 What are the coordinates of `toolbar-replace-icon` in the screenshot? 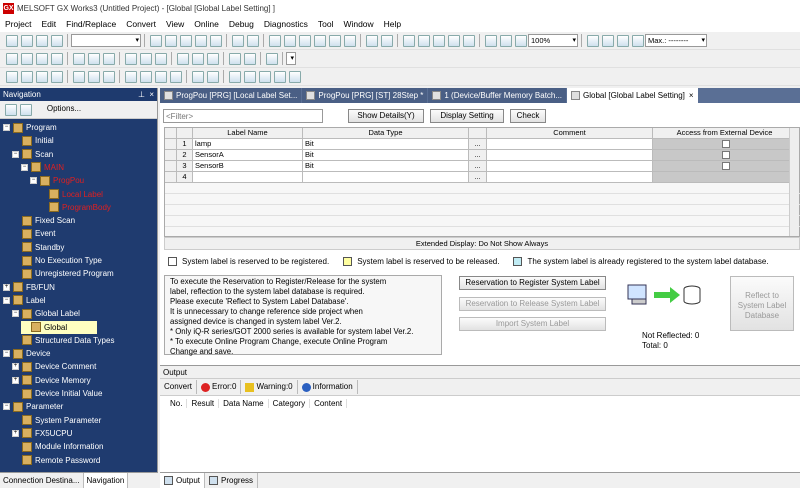 It's located at (252, 40).